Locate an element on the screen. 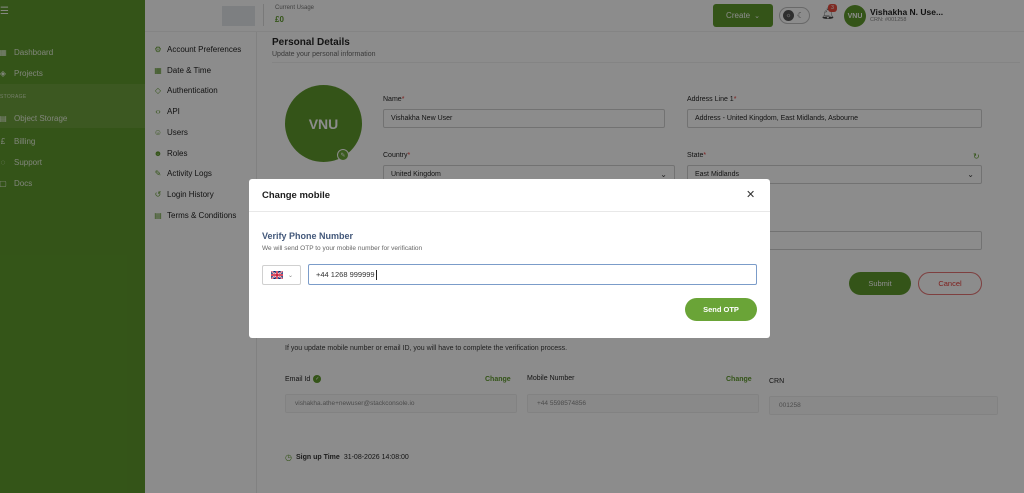 This screenshot has height=493, width=1024. send-otp-button: Send OTP is located at coordinates (721, 309).